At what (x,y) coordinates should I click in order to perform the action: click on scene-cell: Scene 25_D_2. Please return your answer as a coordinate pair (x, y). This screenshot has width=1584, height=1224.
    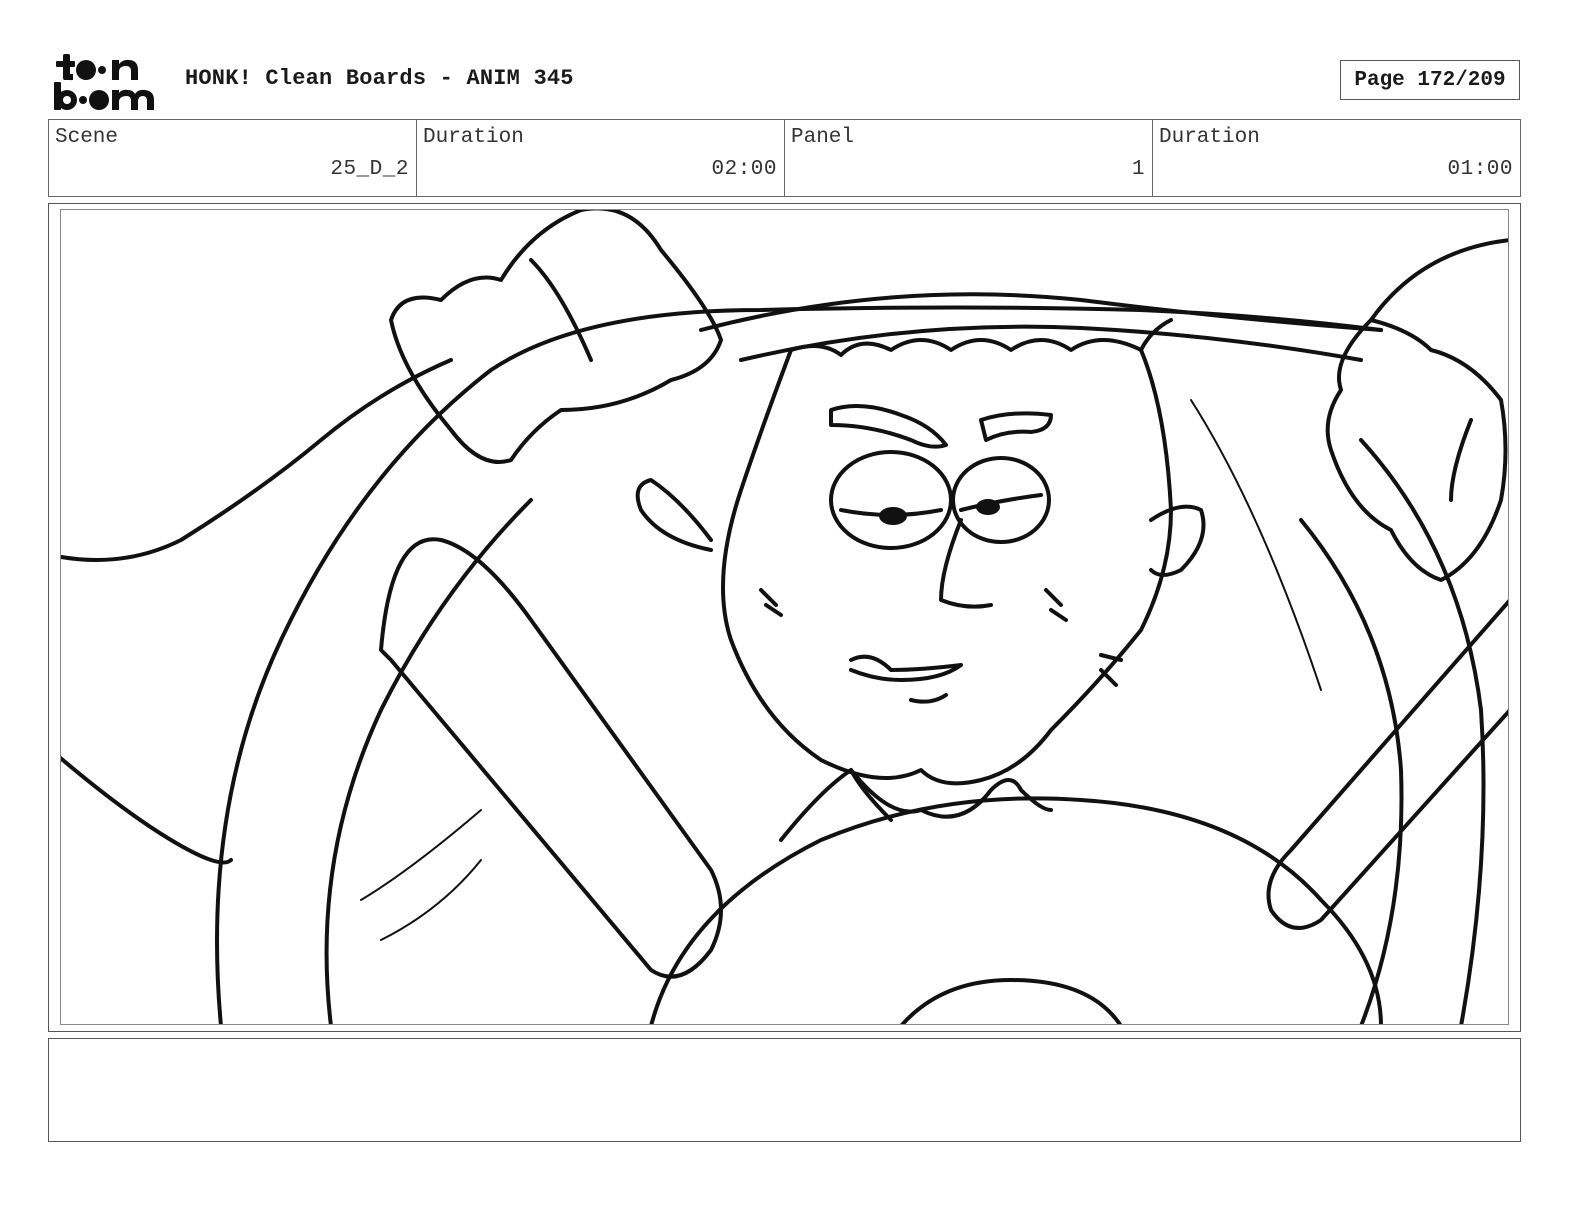
    Looking at the image, I should click on (233, 158).